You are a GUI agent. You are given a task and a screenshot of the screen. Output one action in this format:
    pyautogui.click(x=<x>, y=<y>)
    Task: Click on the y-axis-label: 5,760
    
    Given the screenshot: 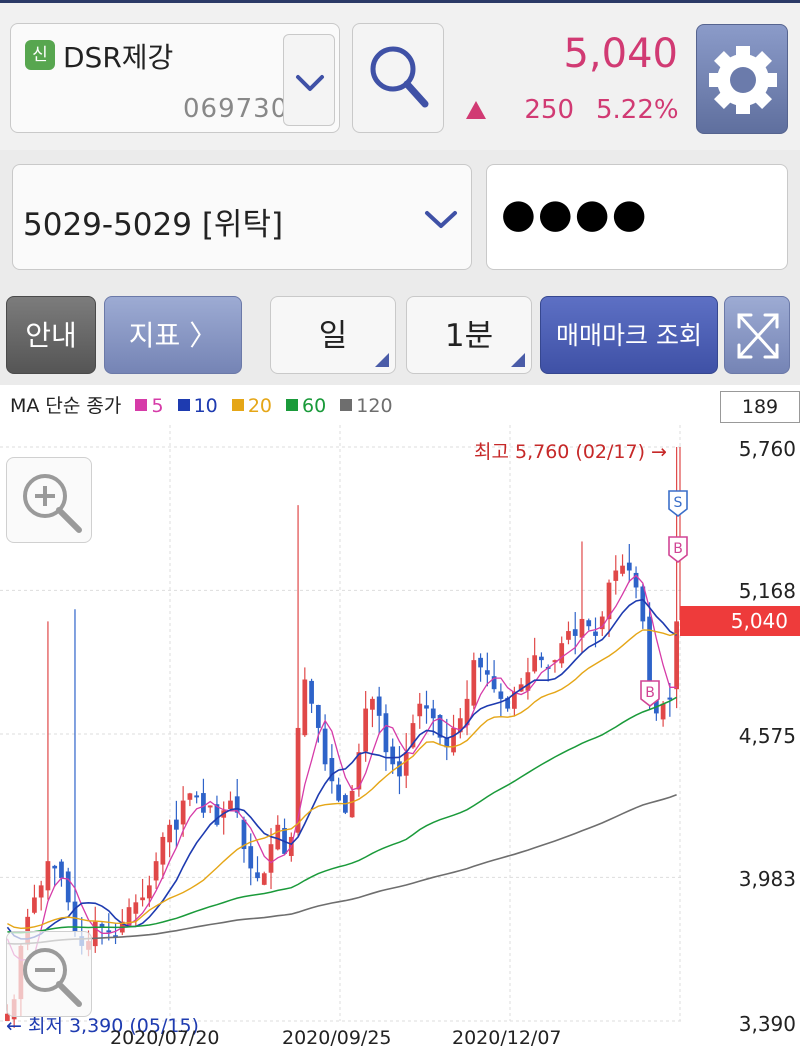 What is the action you would take?
    pyautogui.click(x=767, y=449)
    